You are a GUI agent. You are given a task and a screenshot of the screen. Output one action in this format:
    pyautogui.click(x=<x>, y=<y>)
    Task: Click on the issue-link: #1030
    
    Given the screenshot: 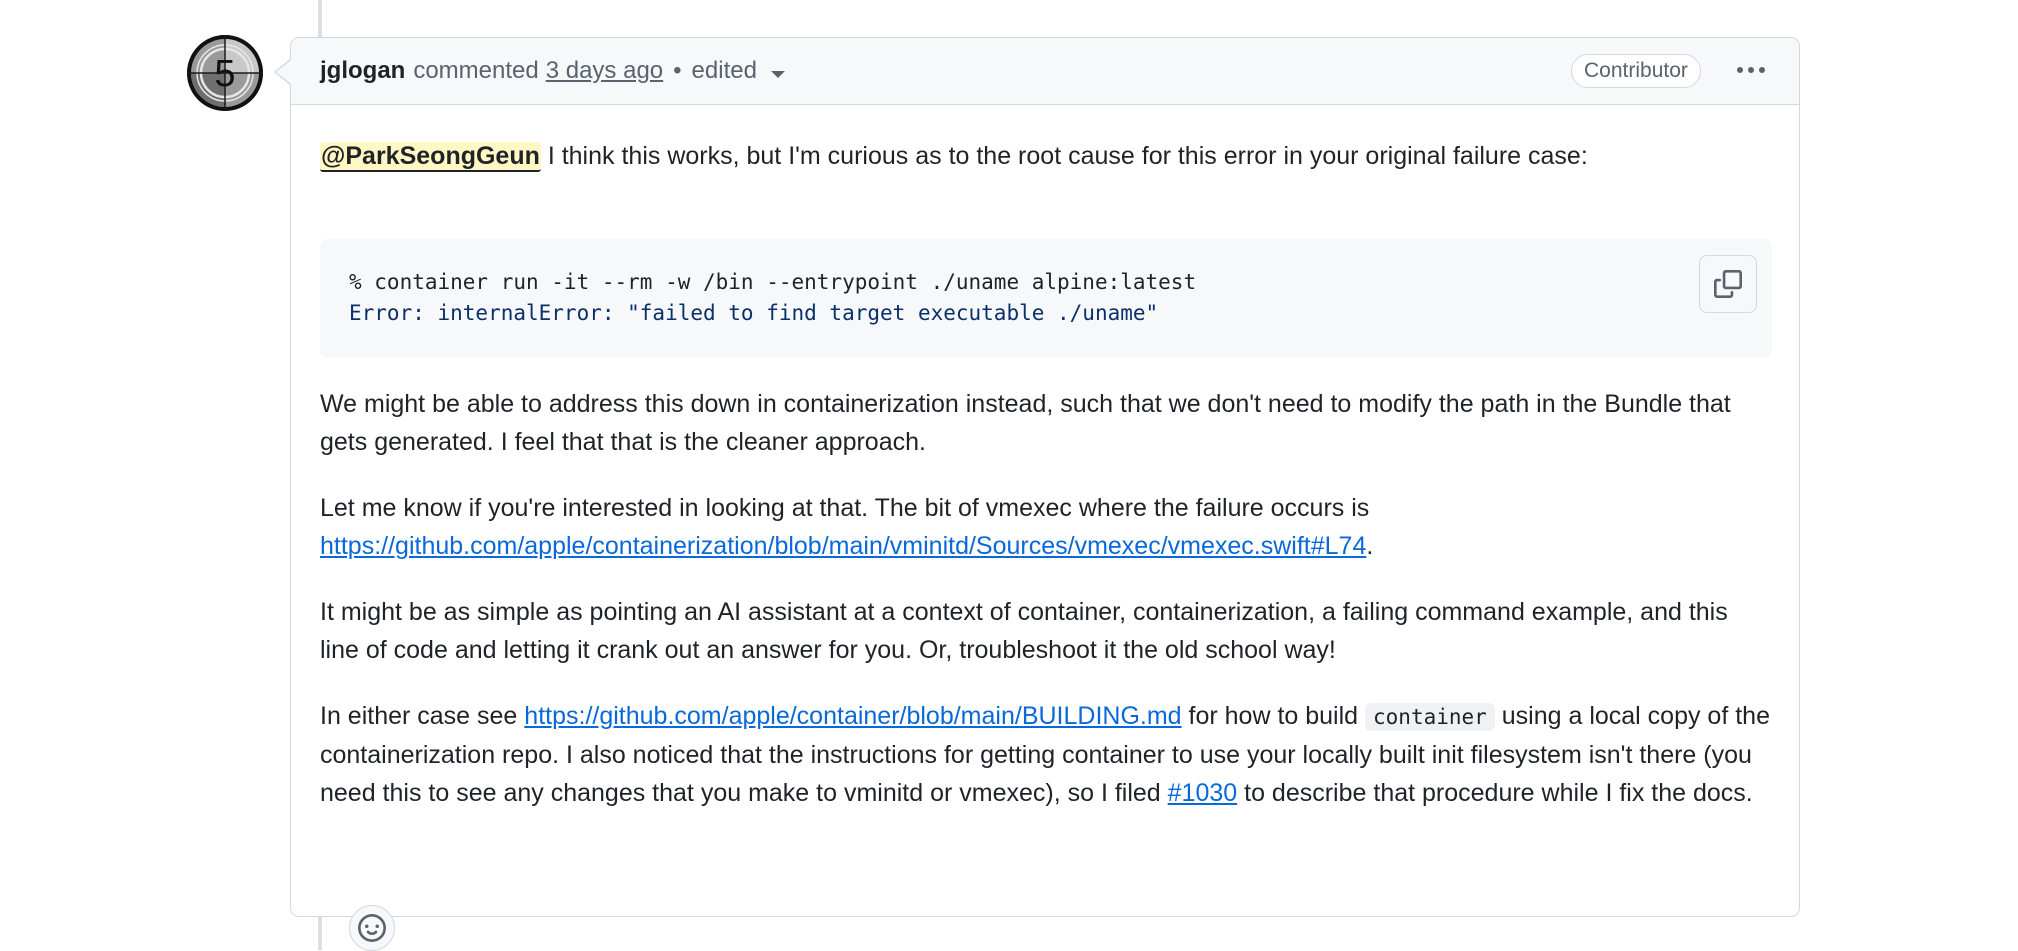 What is the action you would take?
    pyautogui.click(x=1203, y=793)
    